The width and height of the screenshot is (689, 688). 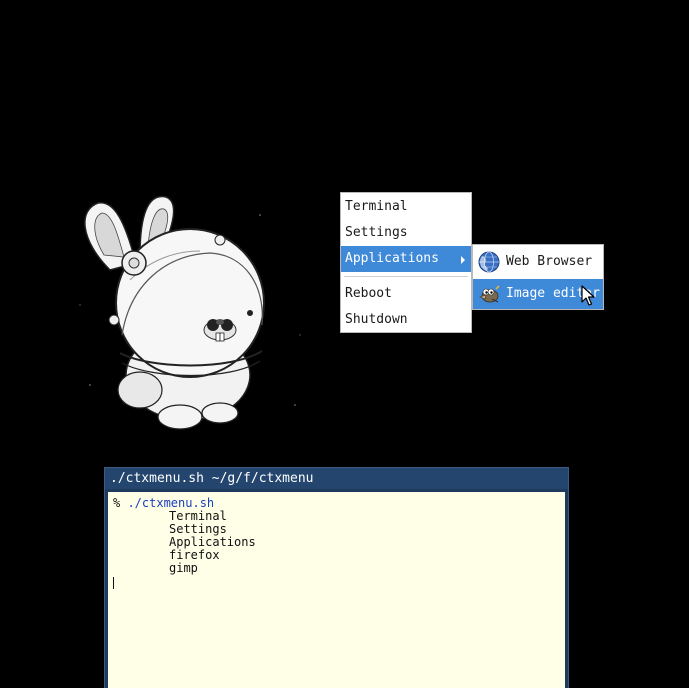 I want to click on menu-item-shutdown: Shutdown, so click(x=406, y=320).